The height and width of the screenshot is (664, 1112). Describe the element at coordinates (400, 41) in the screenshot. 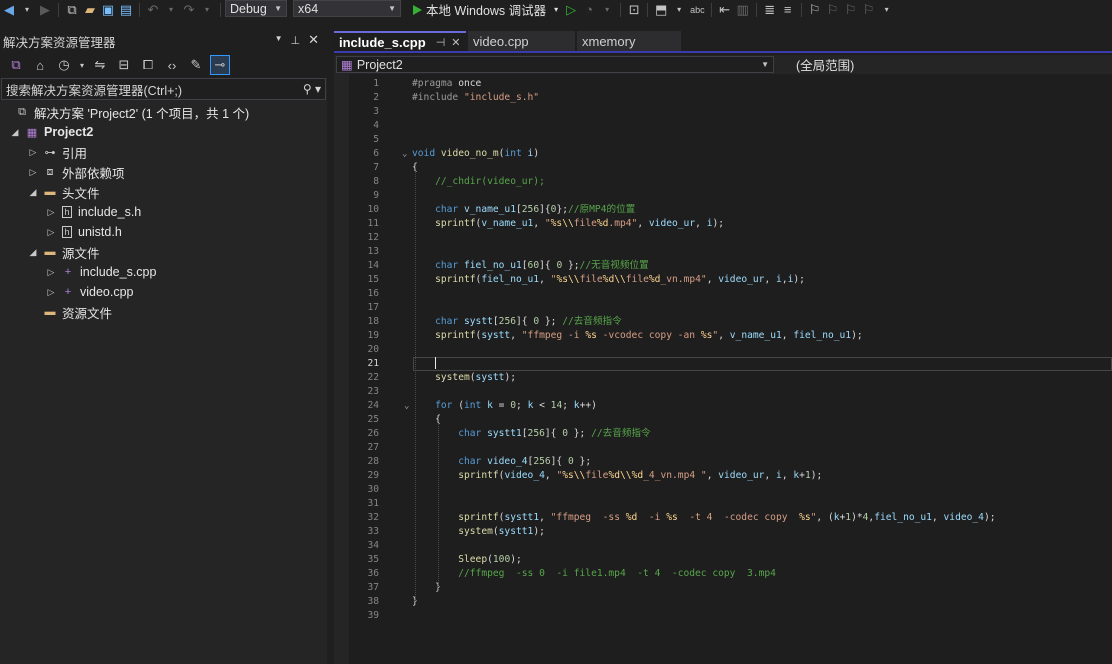

I see `editor-tab: include_s.cpp ⊣ ✕` at that location.